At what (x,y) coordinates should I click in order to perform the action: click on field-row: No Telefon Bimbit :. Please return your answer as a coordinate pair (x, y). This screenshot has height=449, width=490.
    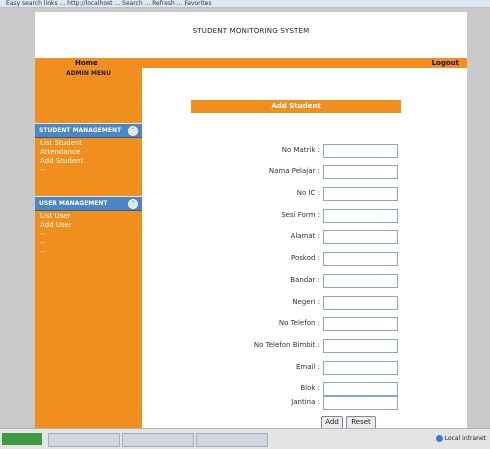
    Looking at the image, I should click on (304, 346).